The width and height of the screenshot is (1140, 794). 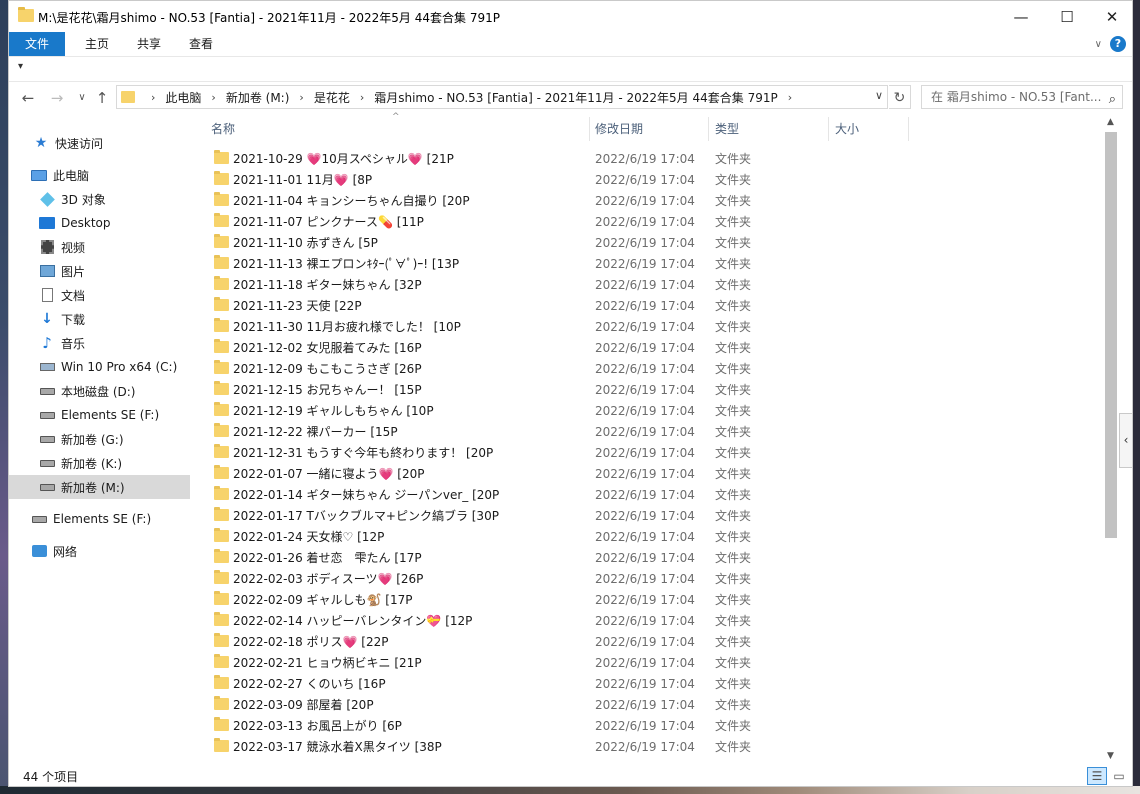 What do you see at coordinates (97, 44) in the screenshot?
I see `tab-home: 主页` at bounding box center [97, 44].